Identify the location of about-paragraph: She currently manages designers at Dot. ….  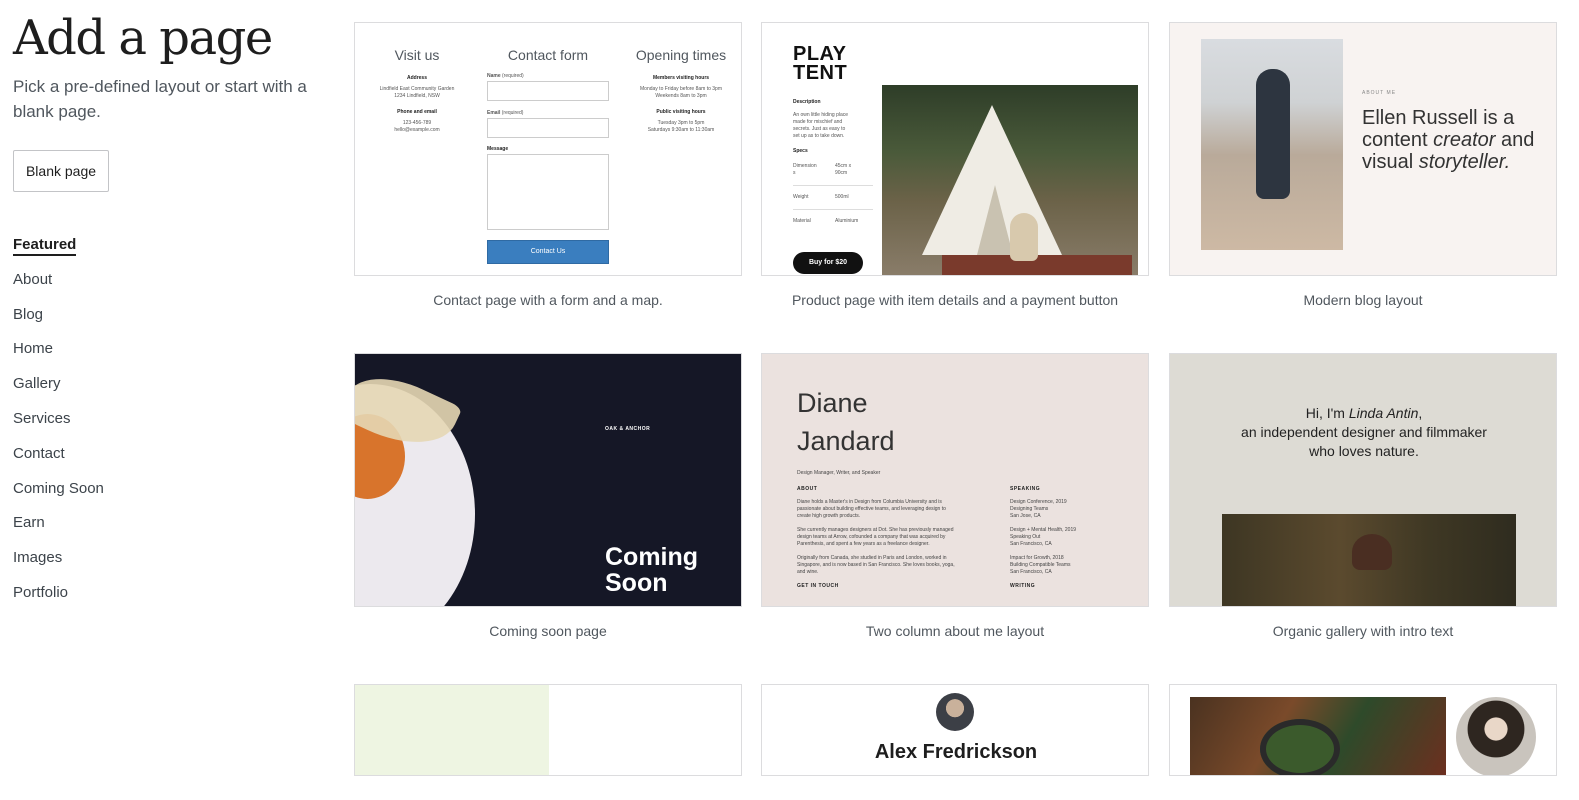
(875, 537).